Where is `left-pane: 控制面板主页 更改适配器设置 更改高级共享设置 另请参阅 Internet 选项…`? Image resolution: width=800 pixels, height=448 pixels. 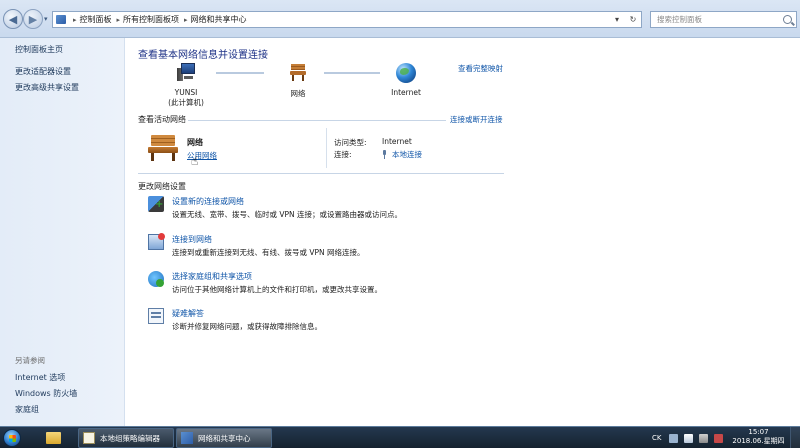 left-pane: 控制面板主页 更改适配器设置 更改高级共享设置 另请参阅 Internet 选项… is located at coordinates (62, 232).